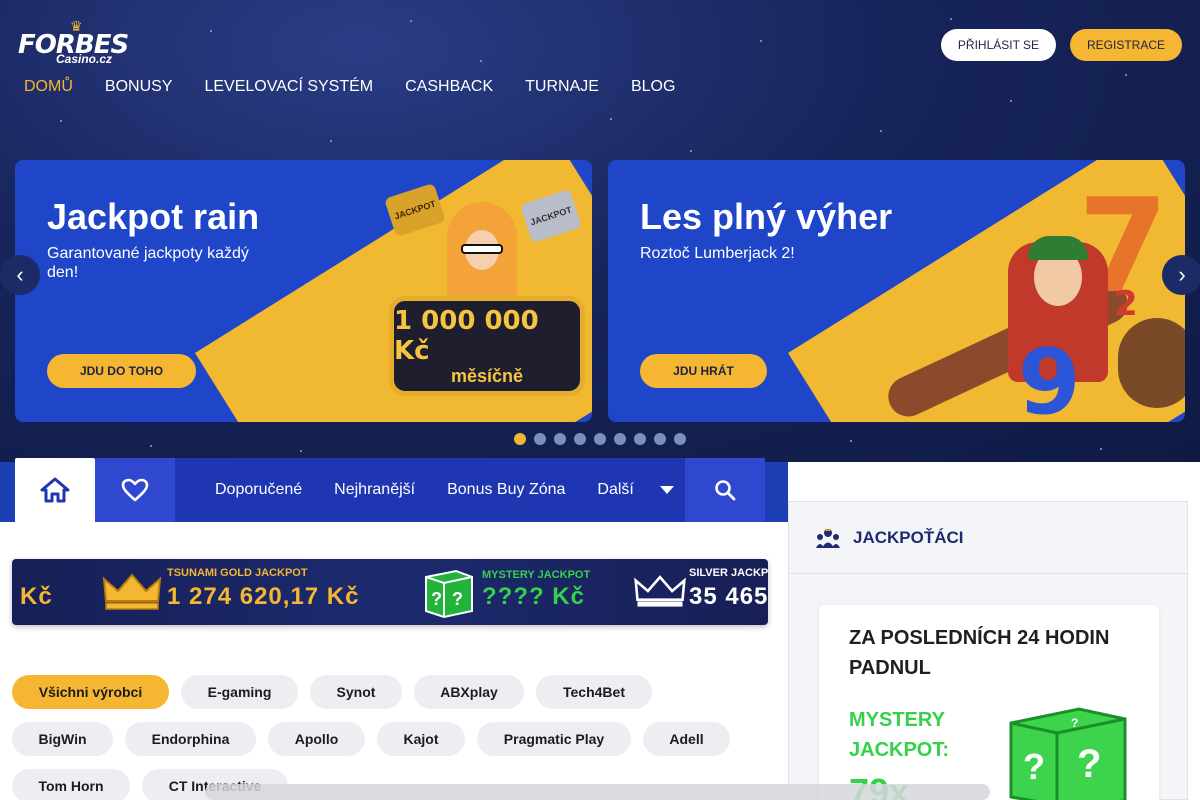 This screenshot has width=1200, height=800. Describe the element at coordinates (506, 490) in the screenshot. I see `category-bonus-buy: Bonus Buy Zóna` at that location.